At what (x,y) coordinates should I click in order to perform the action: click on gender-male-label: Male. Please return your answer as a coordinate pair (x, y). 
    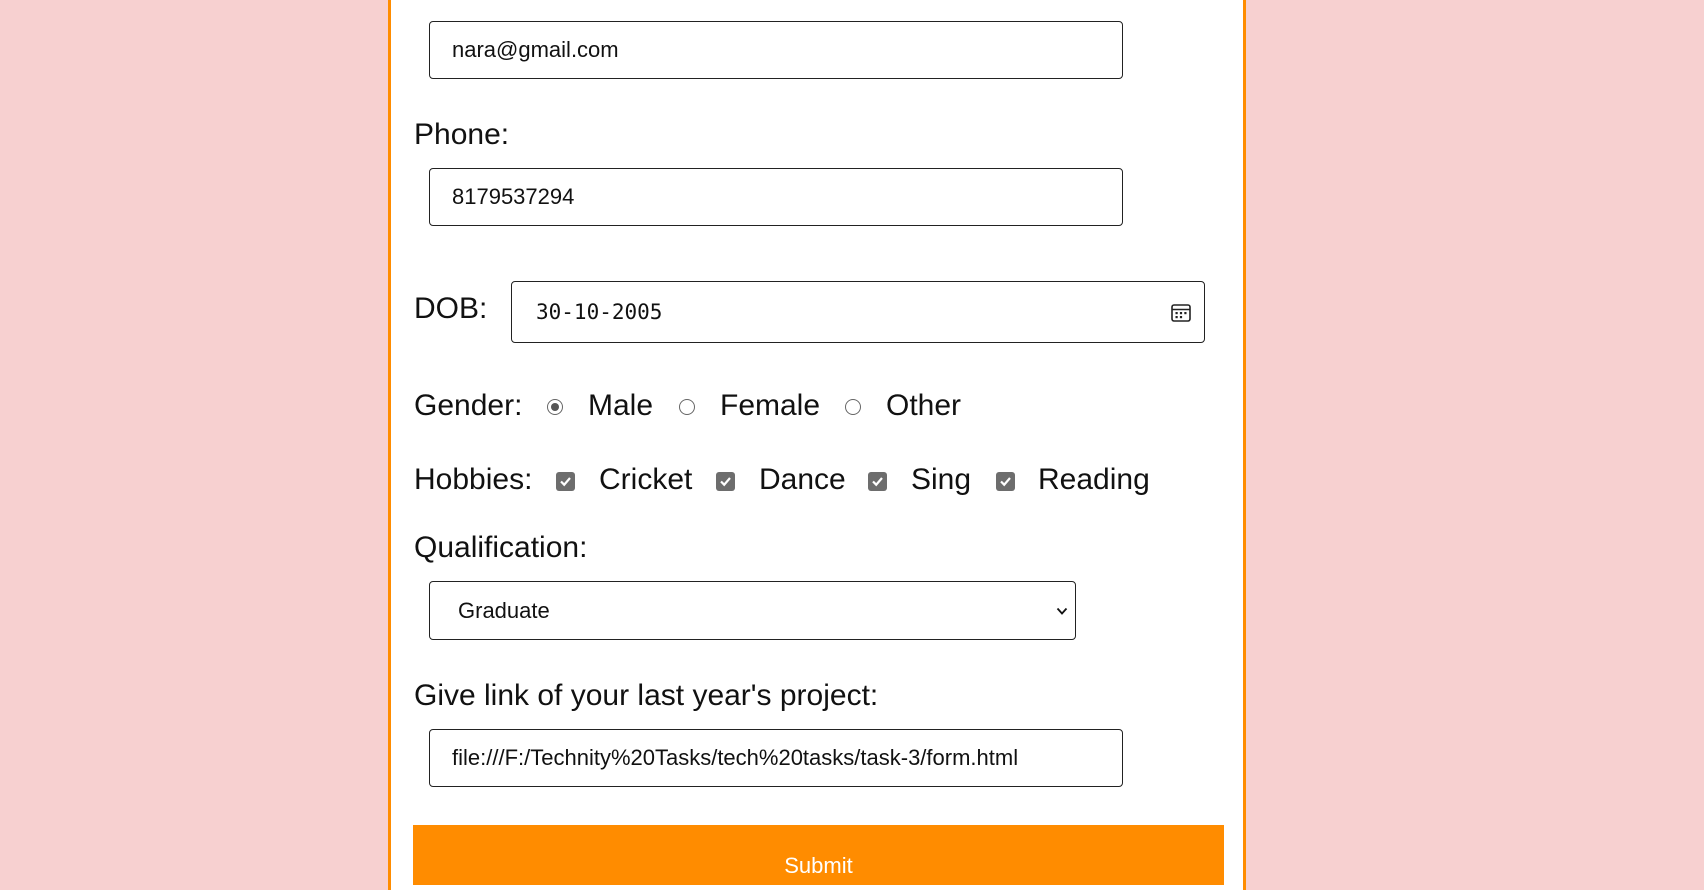
    Looking at the image, I should click on (621, 405).